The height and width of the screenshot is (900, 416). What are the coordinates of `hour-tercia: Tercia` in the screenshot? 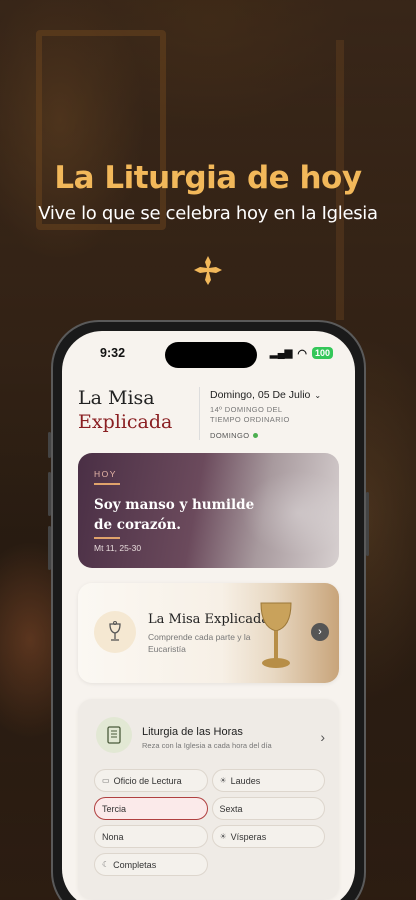 It's located at (151, 808).